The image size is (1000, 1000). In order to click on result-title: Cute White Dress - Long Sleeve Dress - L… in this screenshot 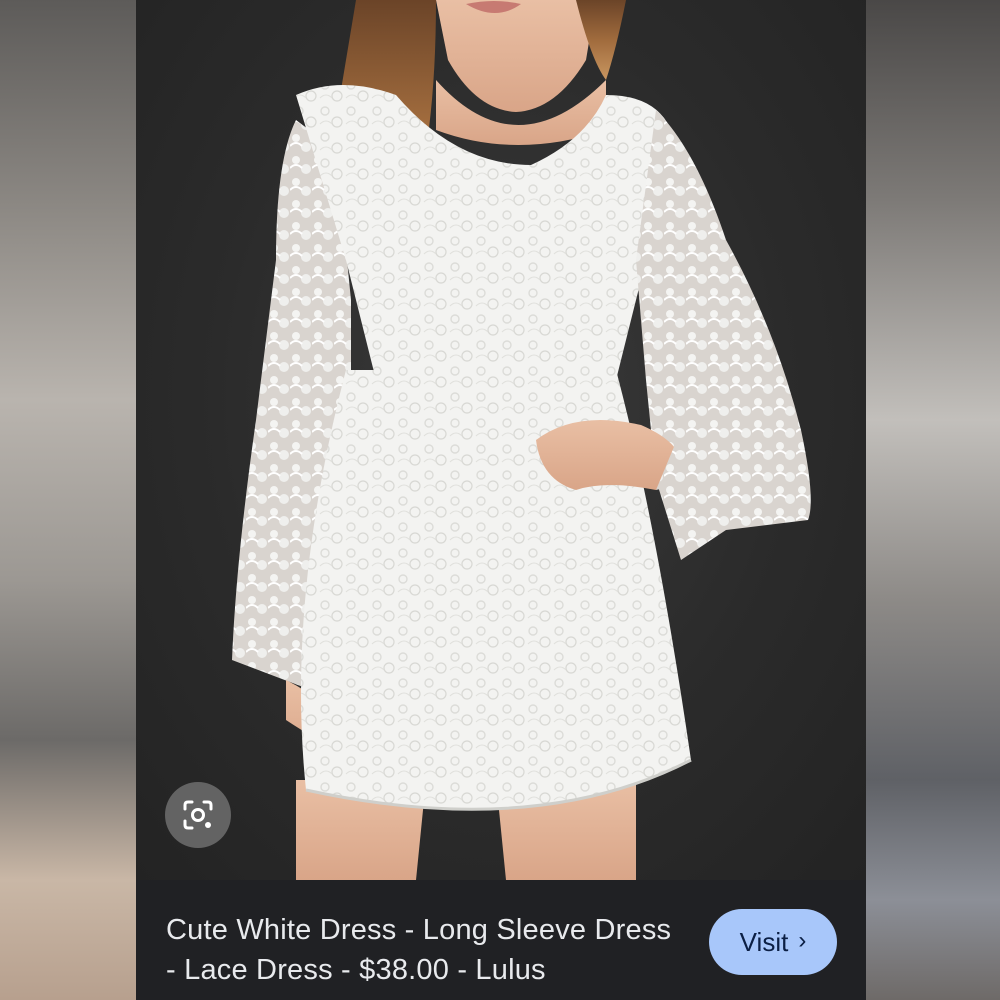, I will do `click(426, 950)`.